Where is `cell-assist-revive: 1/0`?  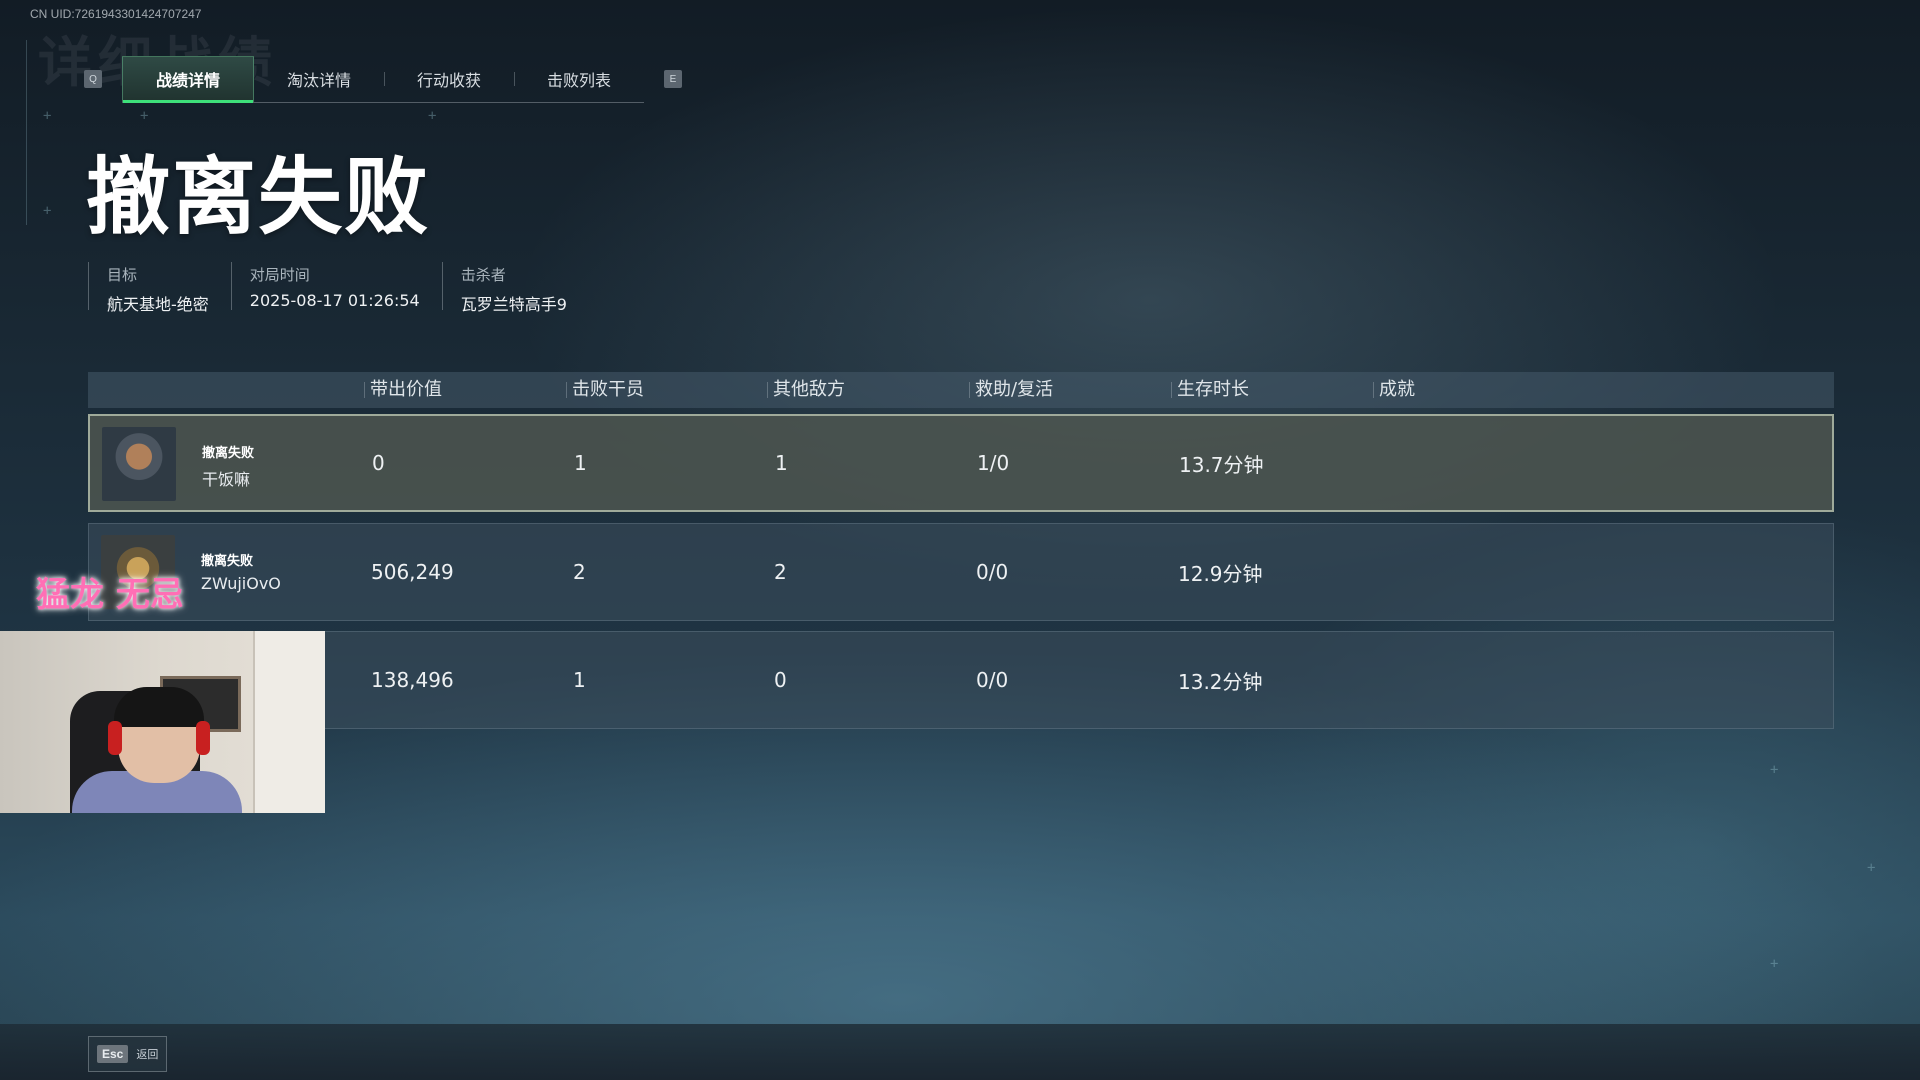
cell-assist-revive: 1/0 is located at coordinates (993, 463).